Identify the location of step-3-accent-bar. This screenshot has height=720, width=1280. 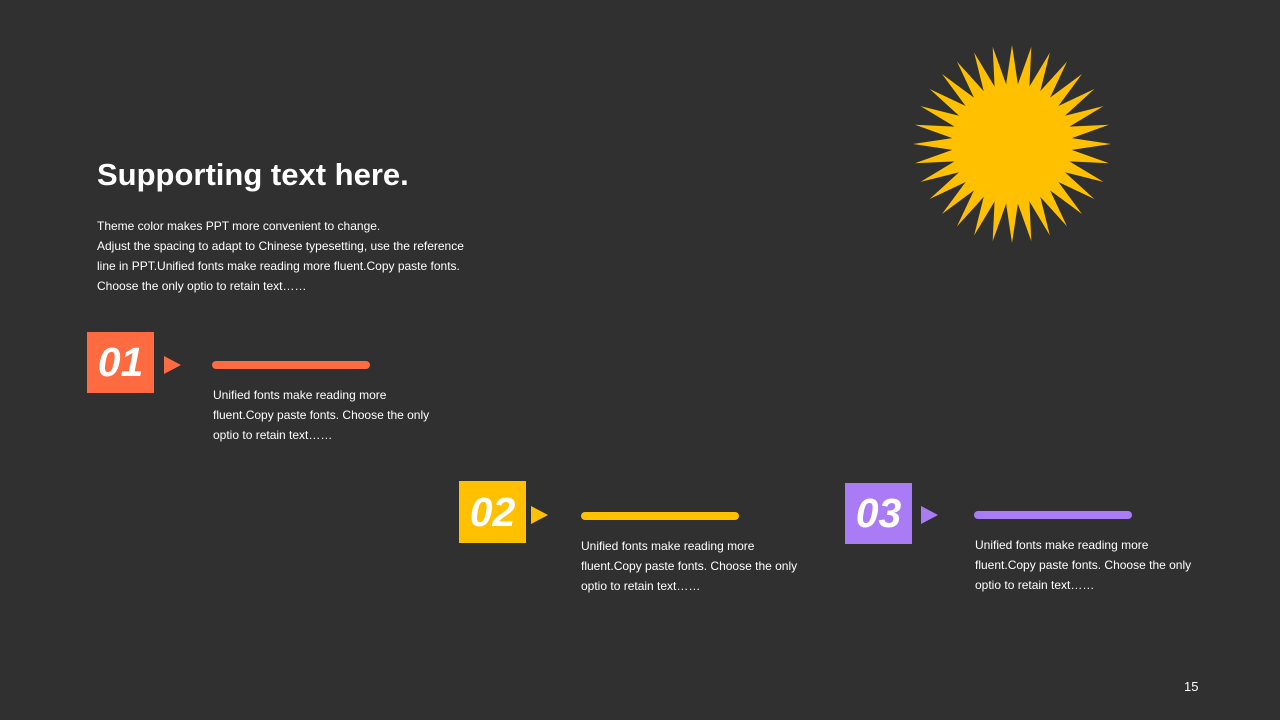
(1053, 515).